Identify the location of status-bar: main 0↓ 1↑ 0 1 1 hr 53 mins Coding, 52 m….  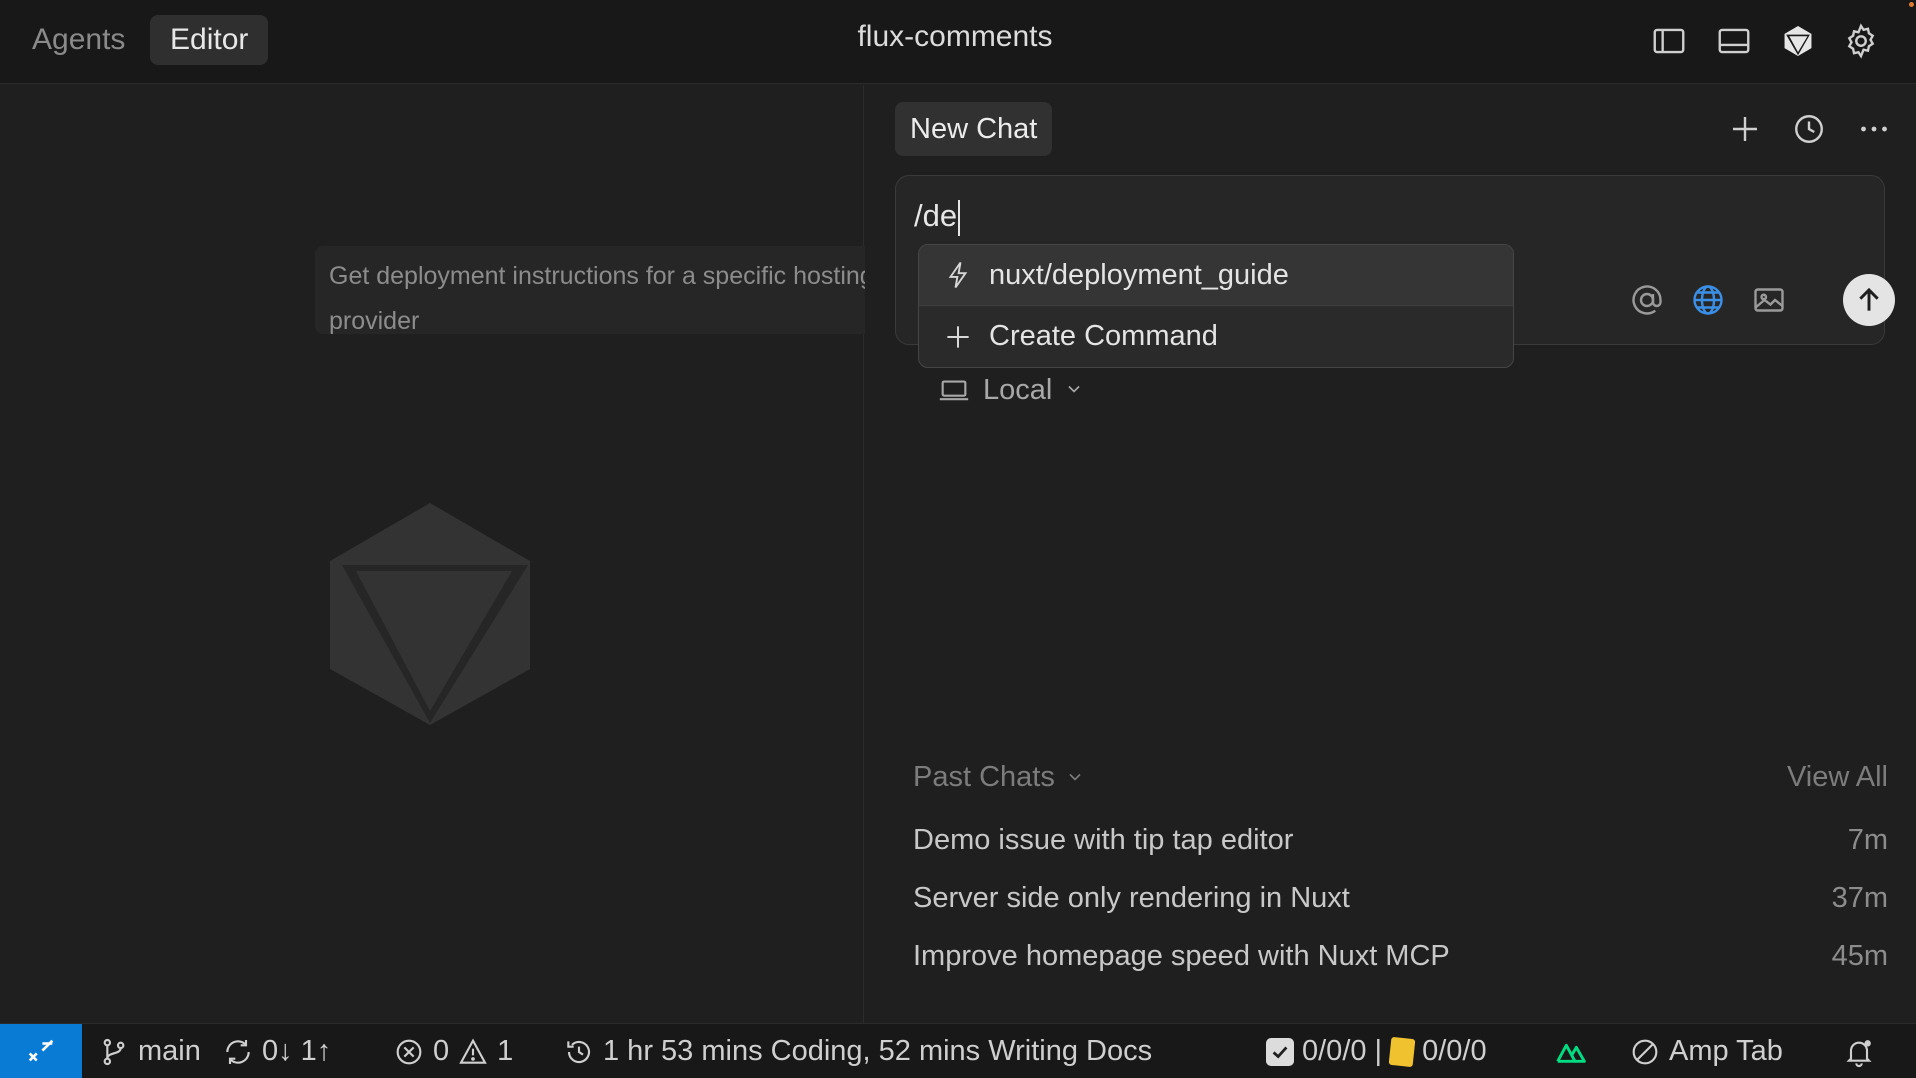
(958, 1050).